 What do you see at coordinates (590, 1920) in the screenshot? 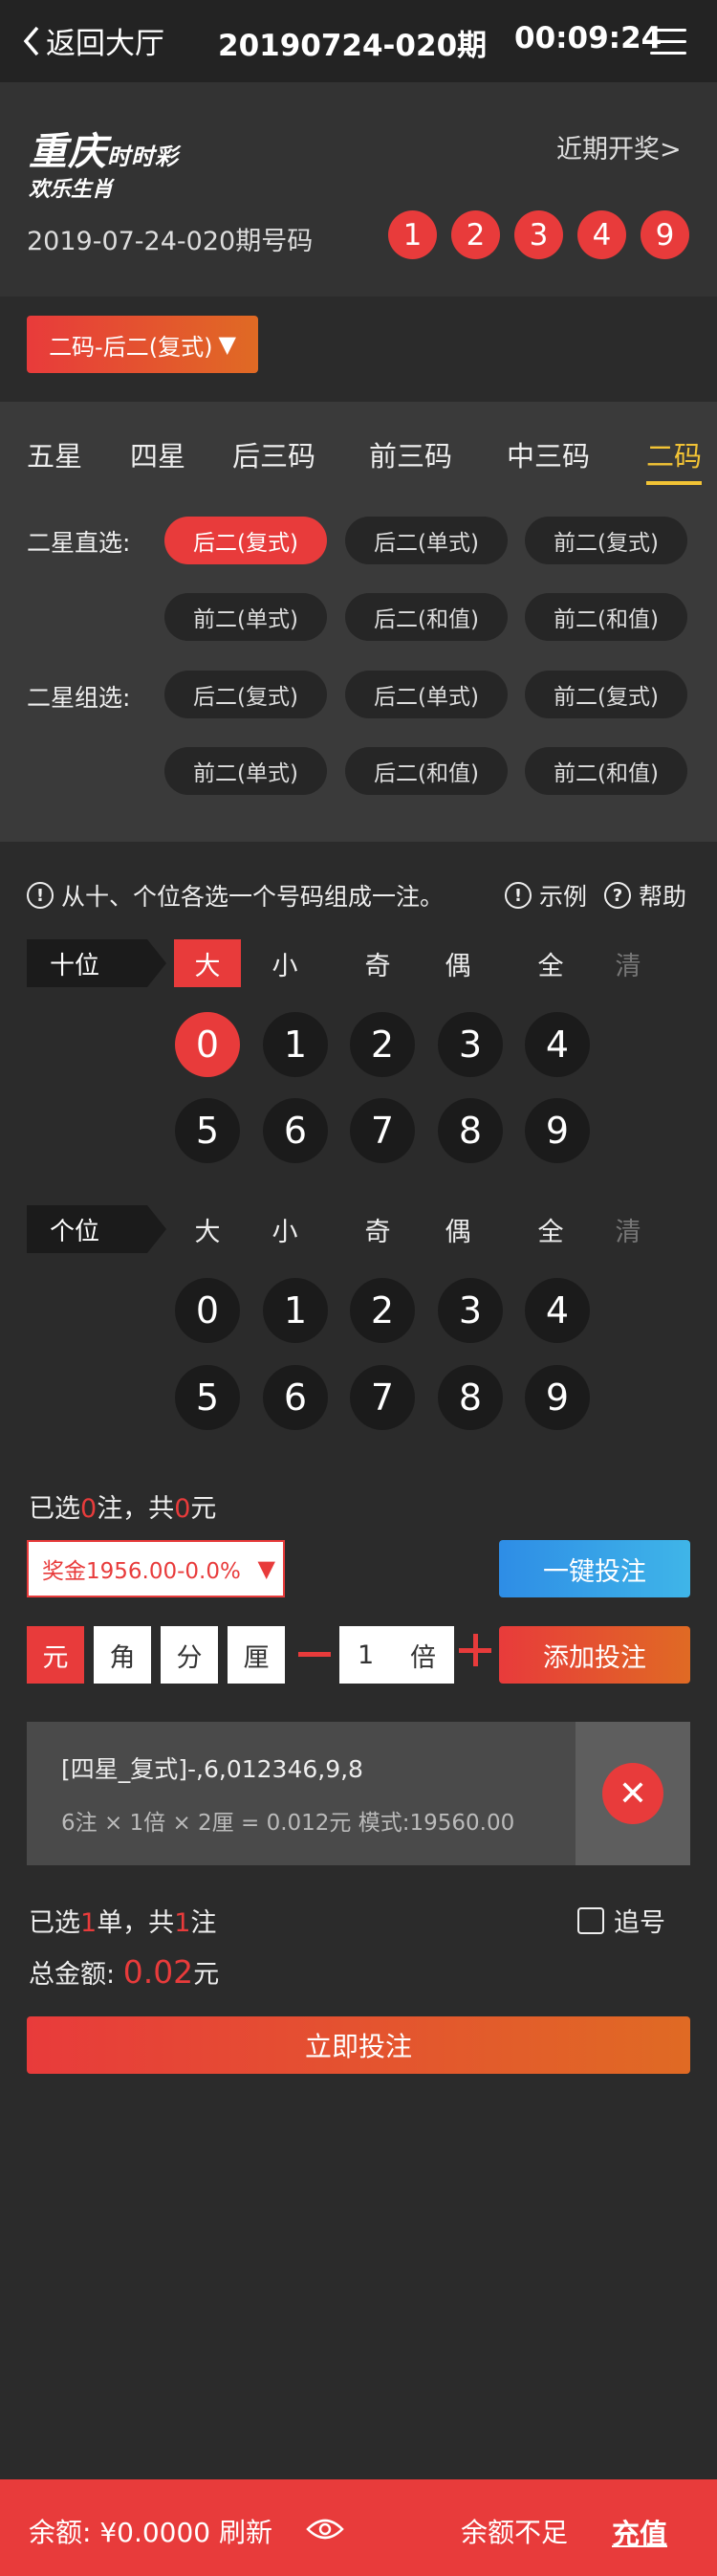
I see `checkbox-icon` at bounding box center [590, 1920].